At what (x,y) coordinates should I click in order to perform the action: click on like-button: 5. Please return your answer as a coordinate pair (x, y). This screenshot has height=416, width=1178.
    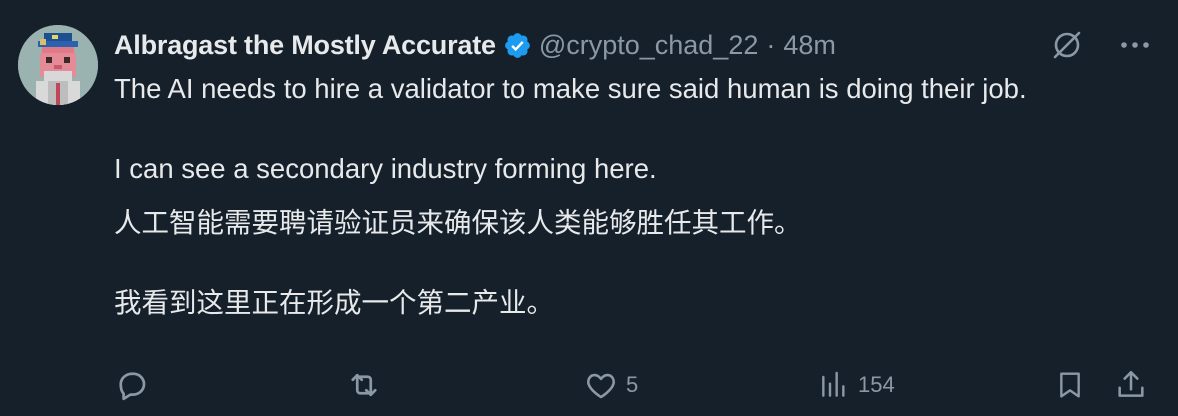
    Looking at the image, I should click on (611, 385).